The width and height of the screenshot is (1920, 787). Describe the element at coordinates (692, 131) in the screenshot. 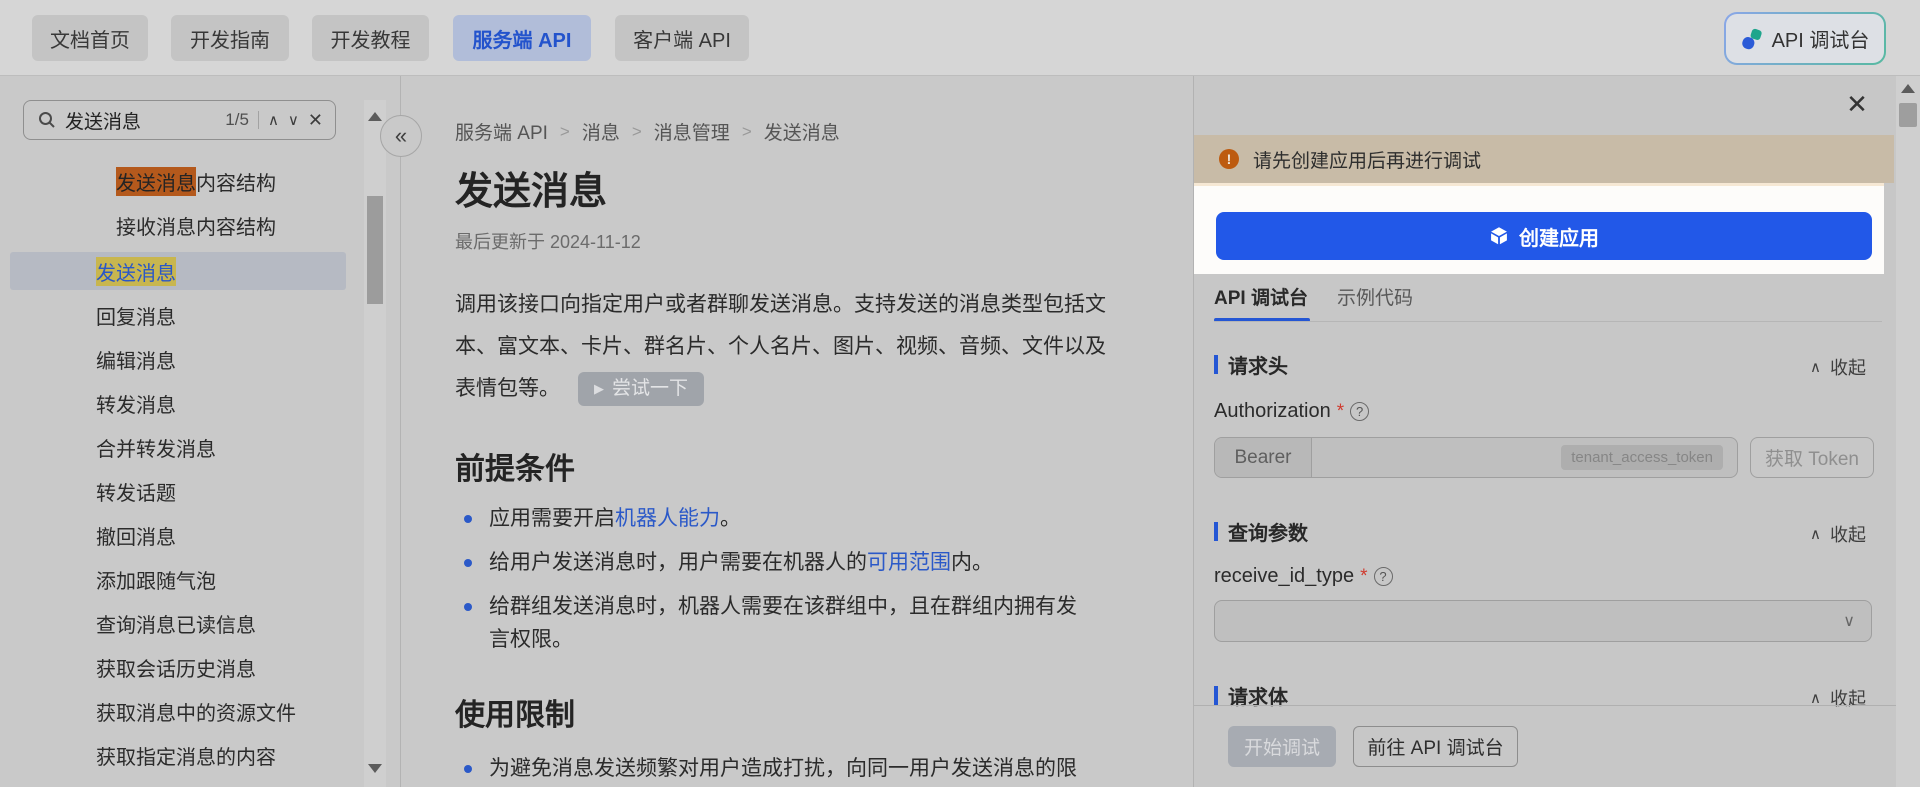

I see `breadcrumb-message-mgmt: 消息管理` at that location.